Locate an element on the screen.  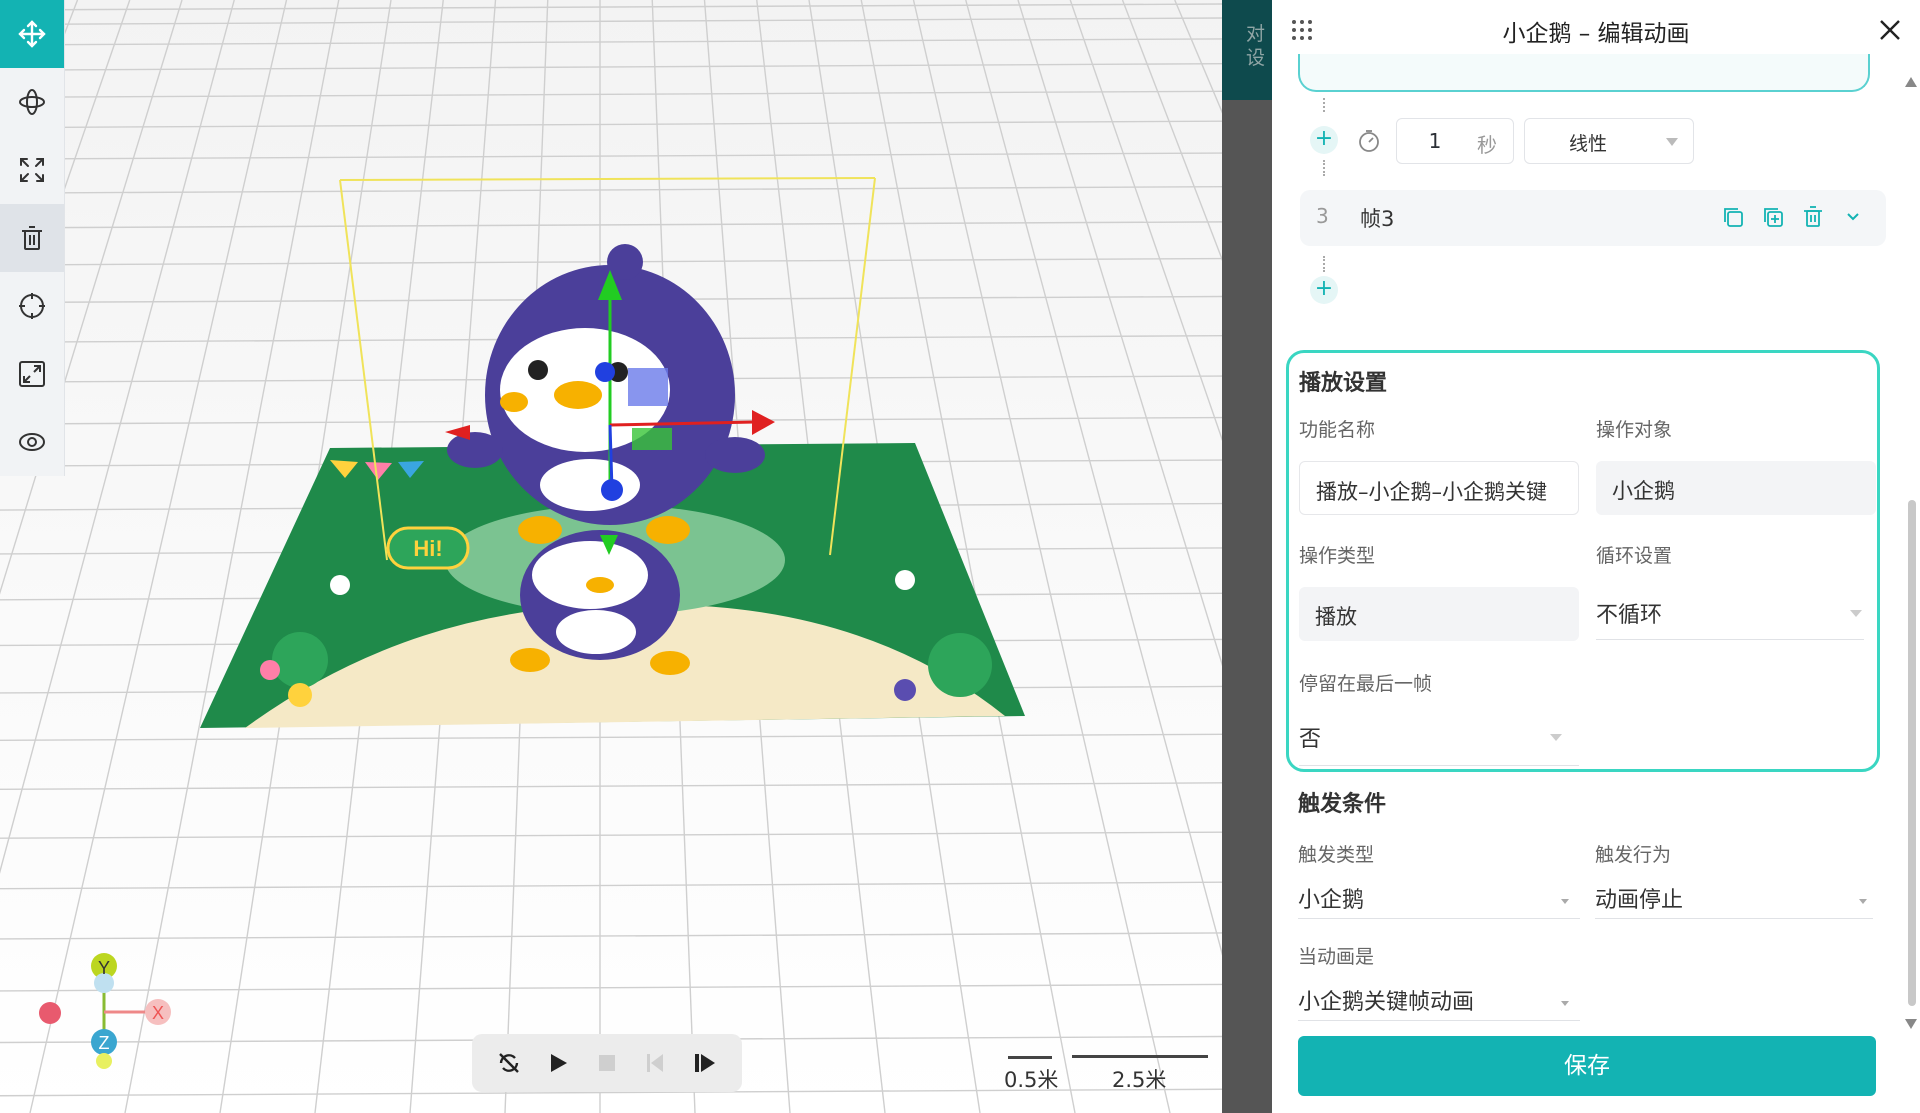
target-label: 操作对象 is located at coordinates (1634, 430).